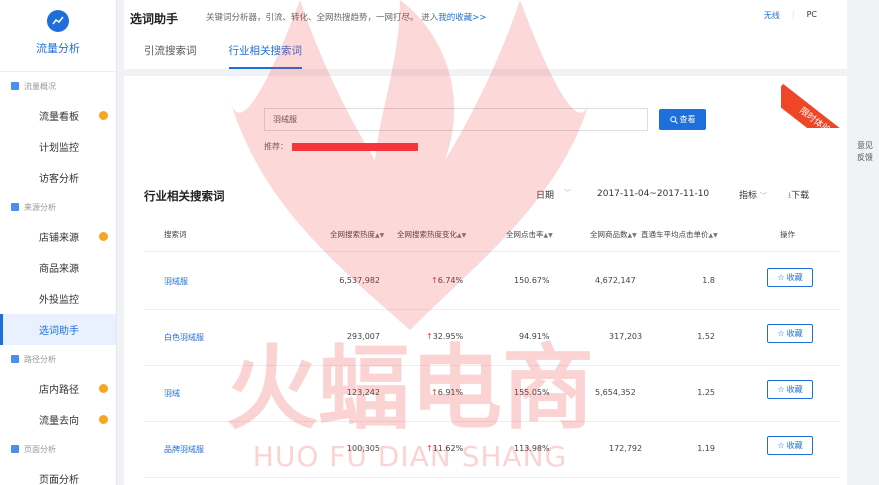 This screenshot has width=879, height=485. I want to click on cpc-value: 1.25, so click(706, 392).